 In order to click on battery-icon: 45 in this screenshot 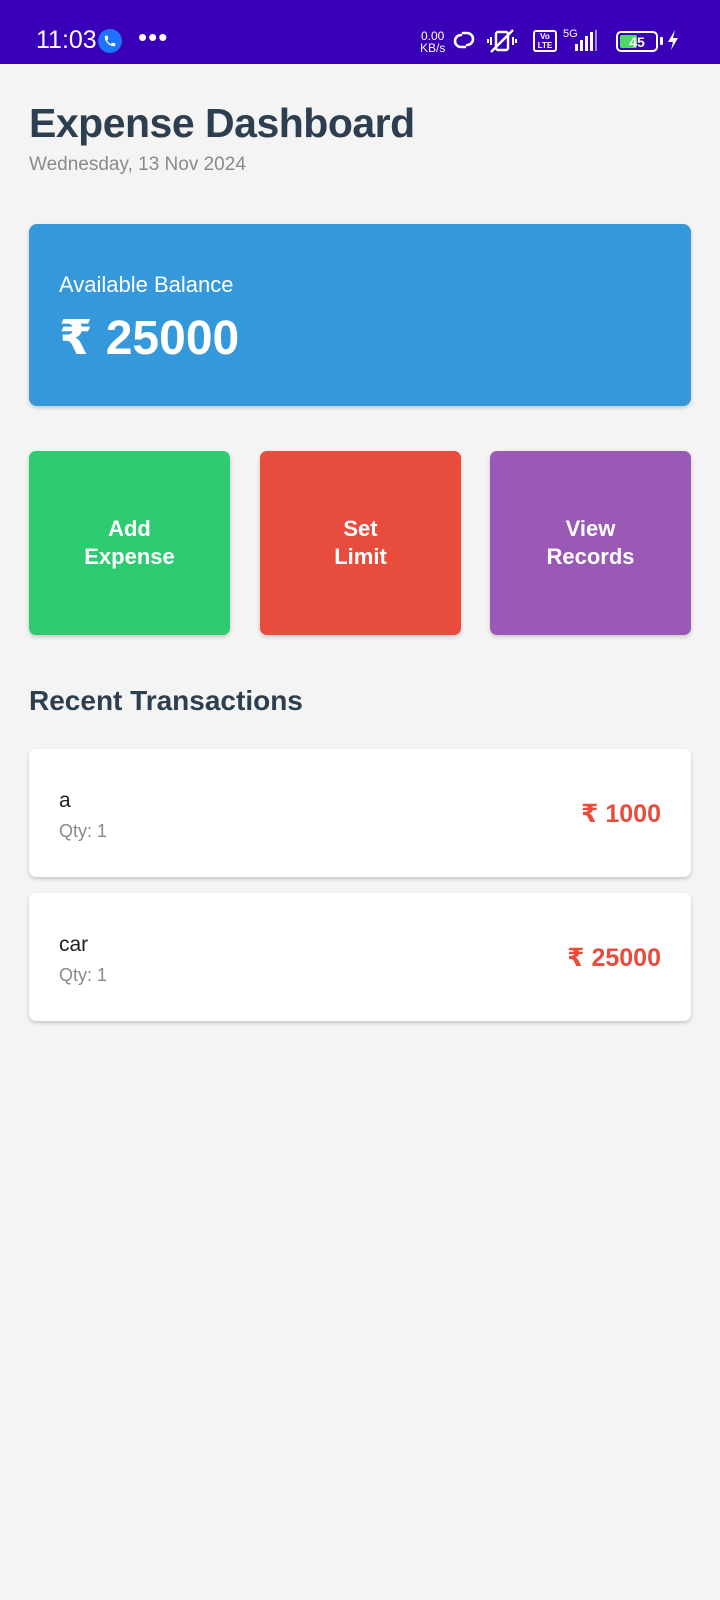, I will do `click(637, 41)`.